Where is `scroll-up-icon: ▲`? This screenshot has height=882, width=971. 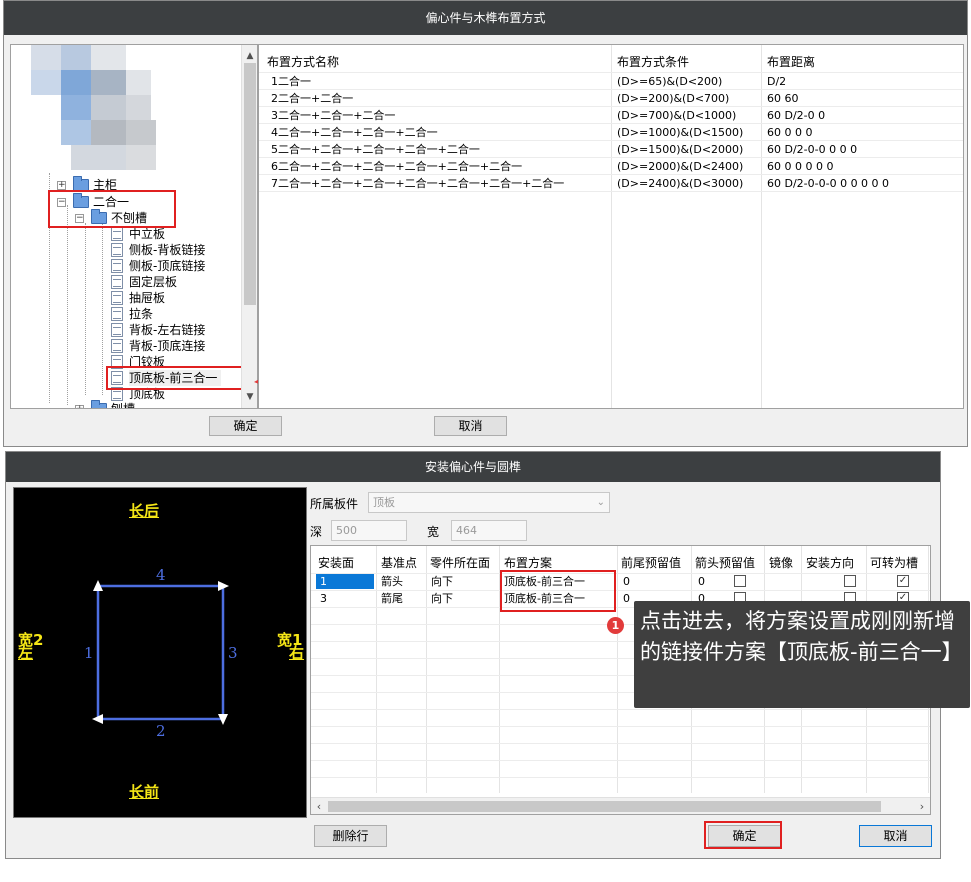
scroll-up-icon: ▲ is located at coordinates (249, 56).